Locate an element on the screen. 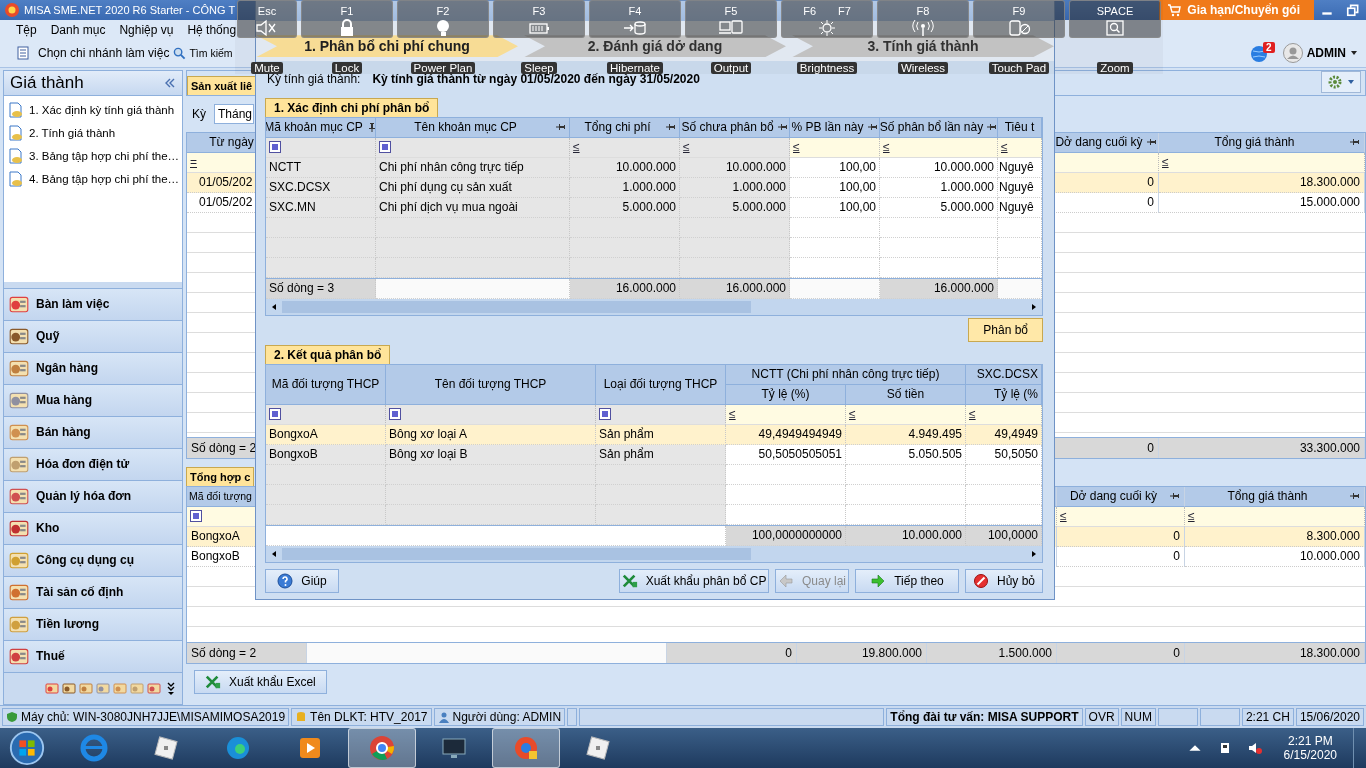 The width and height of the screenshot is (1366, 768). column-header: Tỷ lệ (% is located at coordinates (1004, 394).